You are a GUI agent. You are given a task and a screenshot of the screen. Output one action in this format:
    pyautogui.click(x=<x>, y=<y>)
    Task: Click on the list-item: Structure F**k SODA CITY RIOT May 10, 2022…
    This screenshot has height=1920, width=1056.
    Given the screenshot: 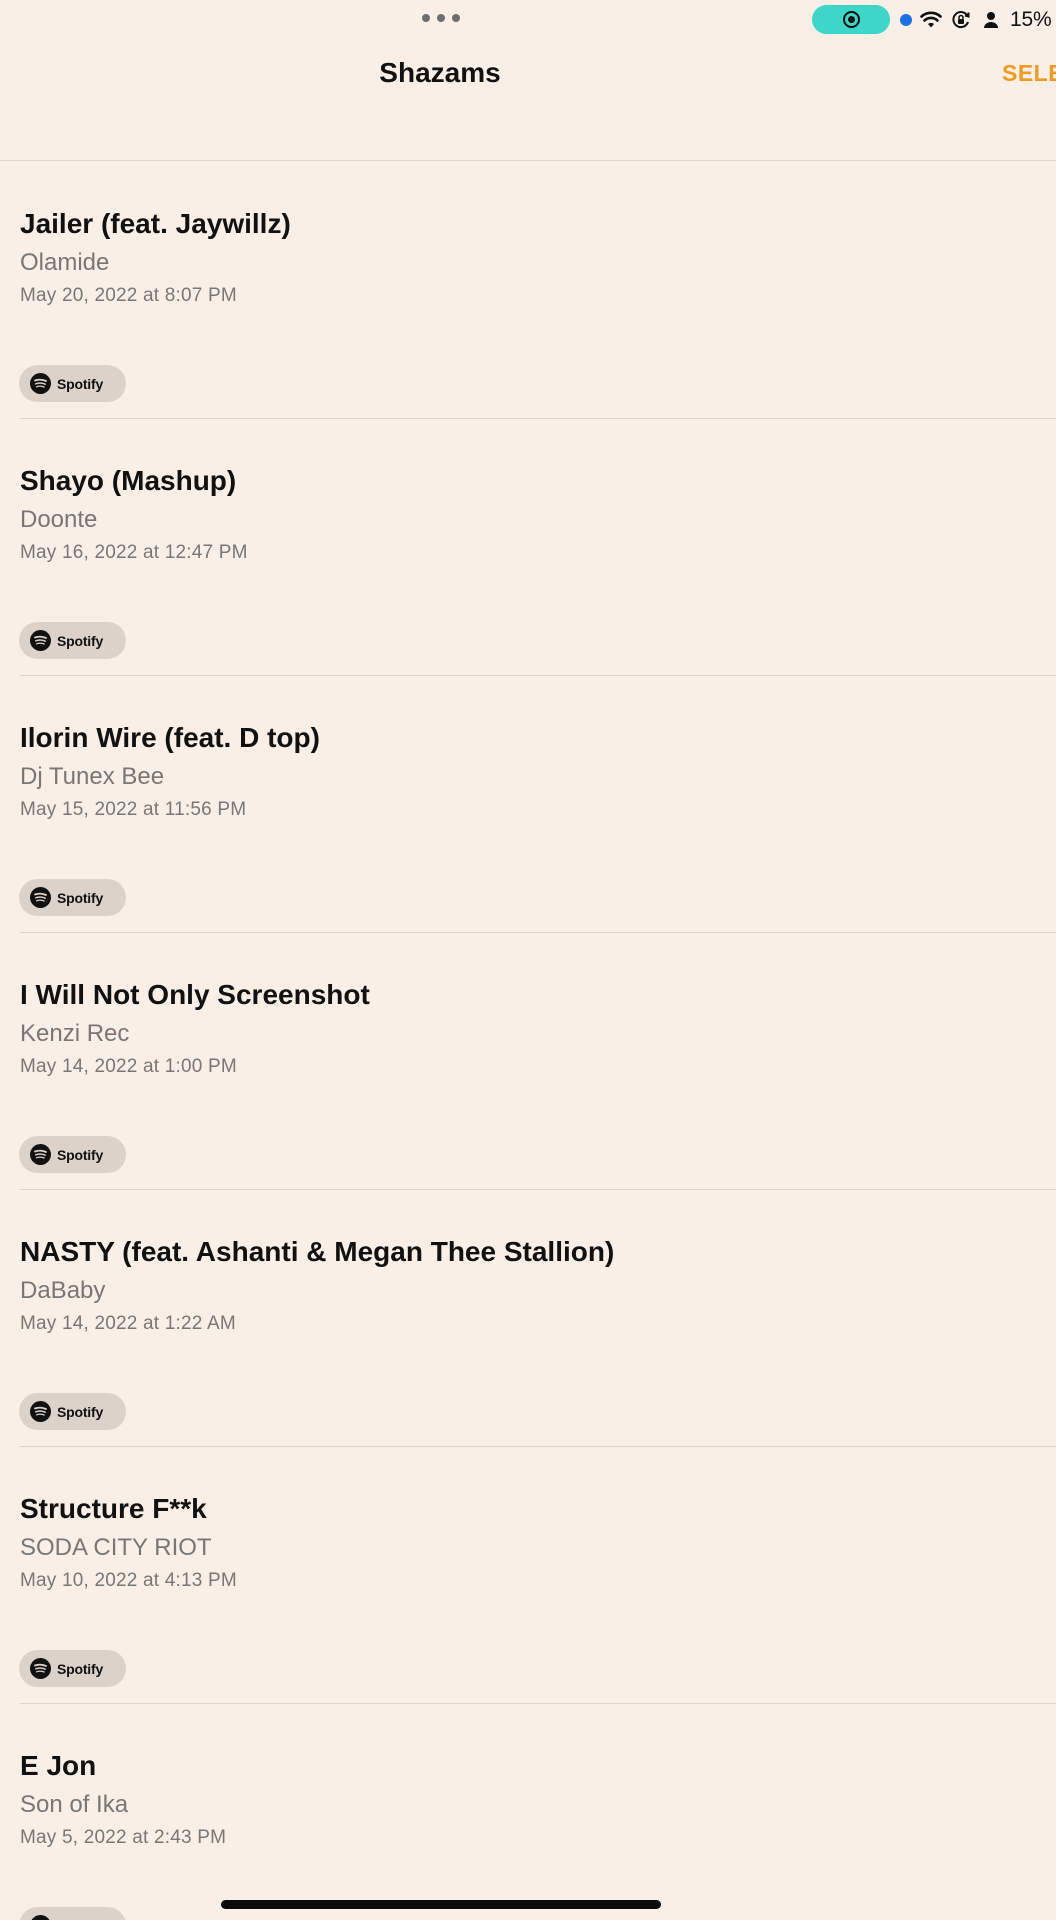 What is the action you would take?
    pyautogui.click(x=528, y=1574)
    